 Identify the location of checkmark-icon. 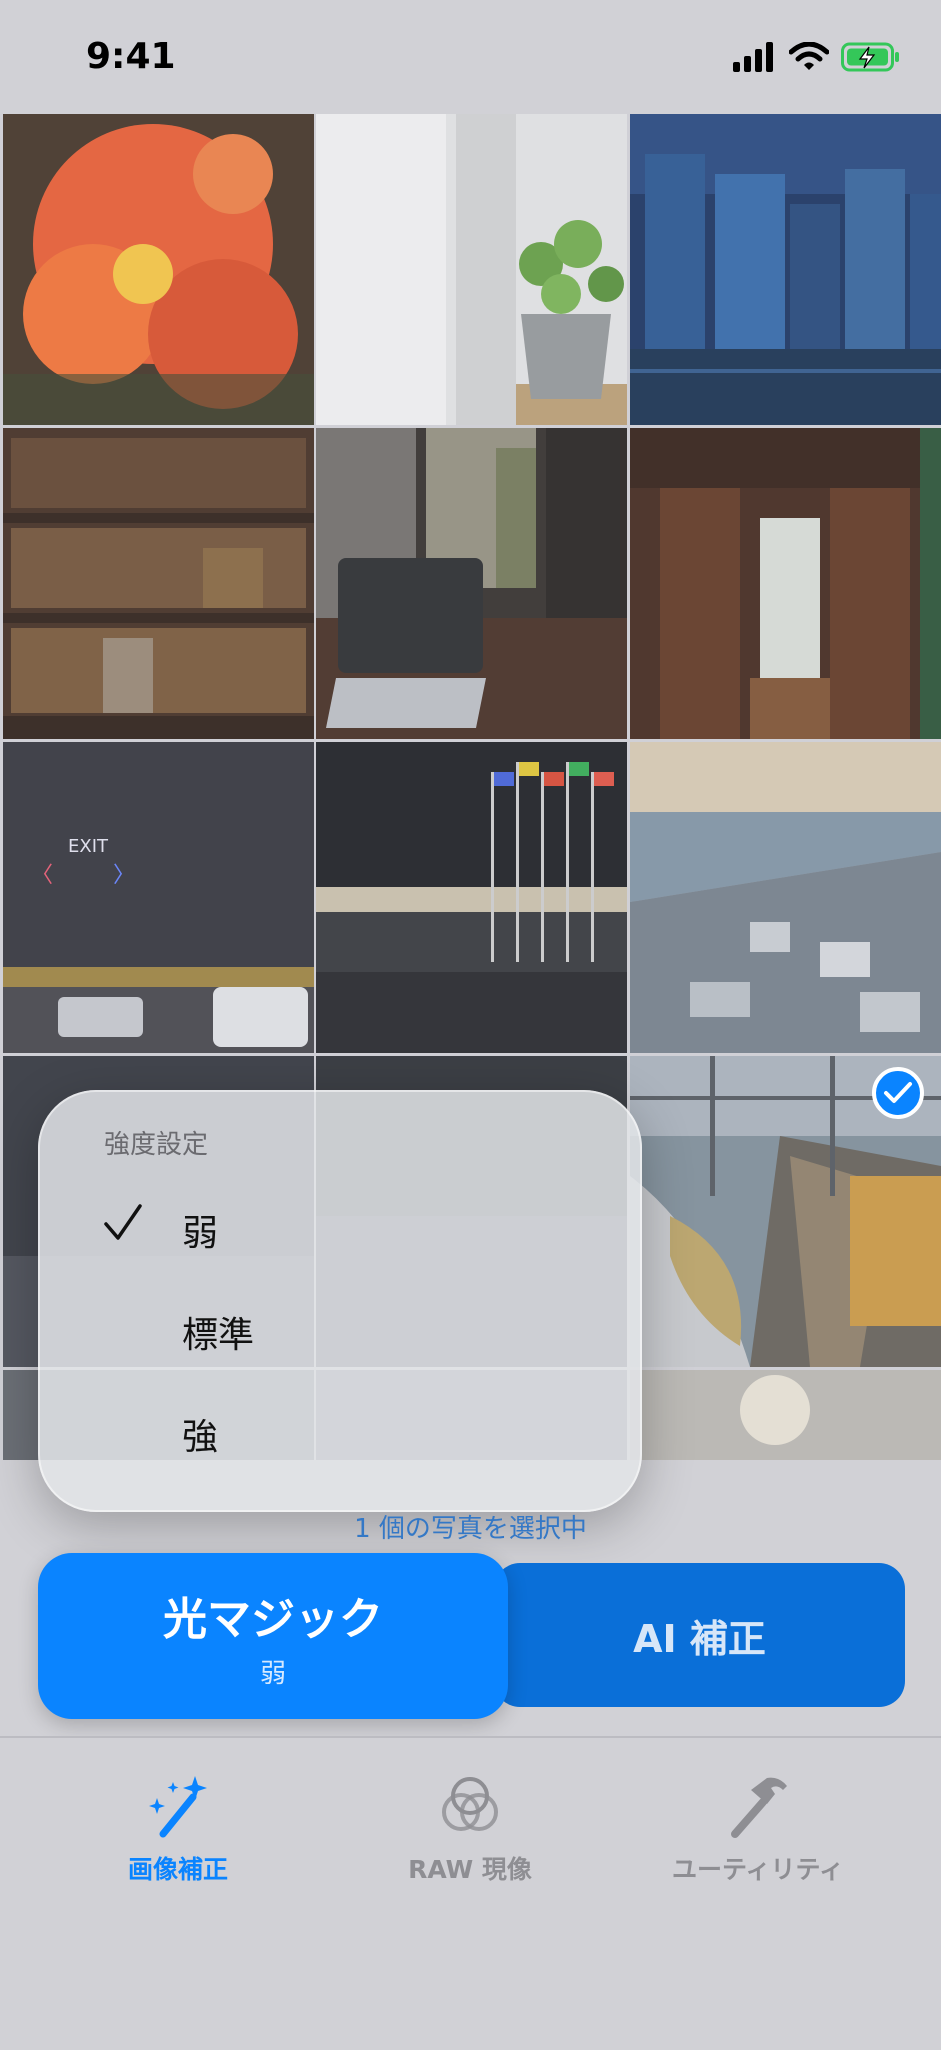
(123, 1222).